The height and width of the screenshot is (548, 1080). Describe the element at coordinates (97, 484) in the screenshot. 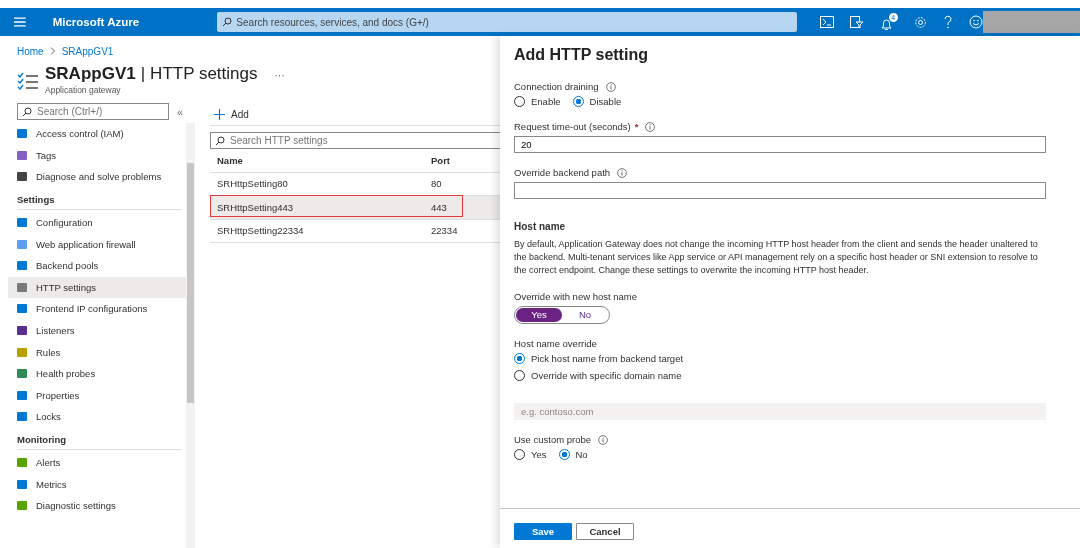

I see `menu-item: Metrics` at that location.